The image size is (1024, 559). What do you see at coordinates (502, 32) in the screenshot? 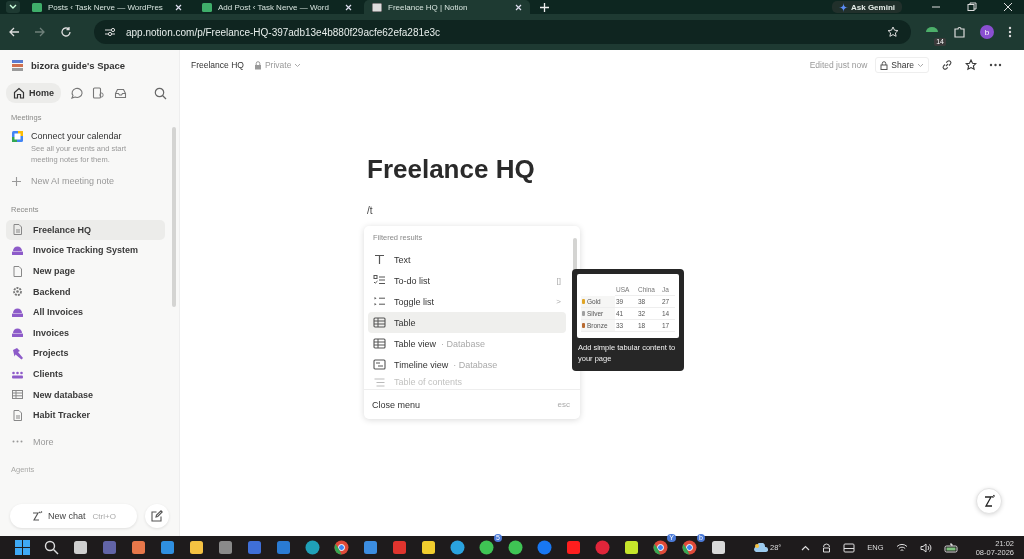
I see `address-bar: app.notion.com/p/Freelance-HQ-397adb13e4b880f29acfe62efa281e3c` at bounding box center [502, 32].